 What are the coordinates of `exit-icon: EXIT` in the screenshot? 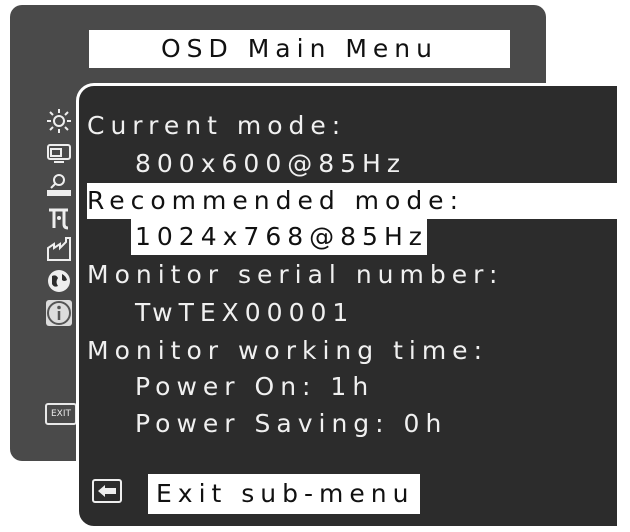 It's located at (61, 414).